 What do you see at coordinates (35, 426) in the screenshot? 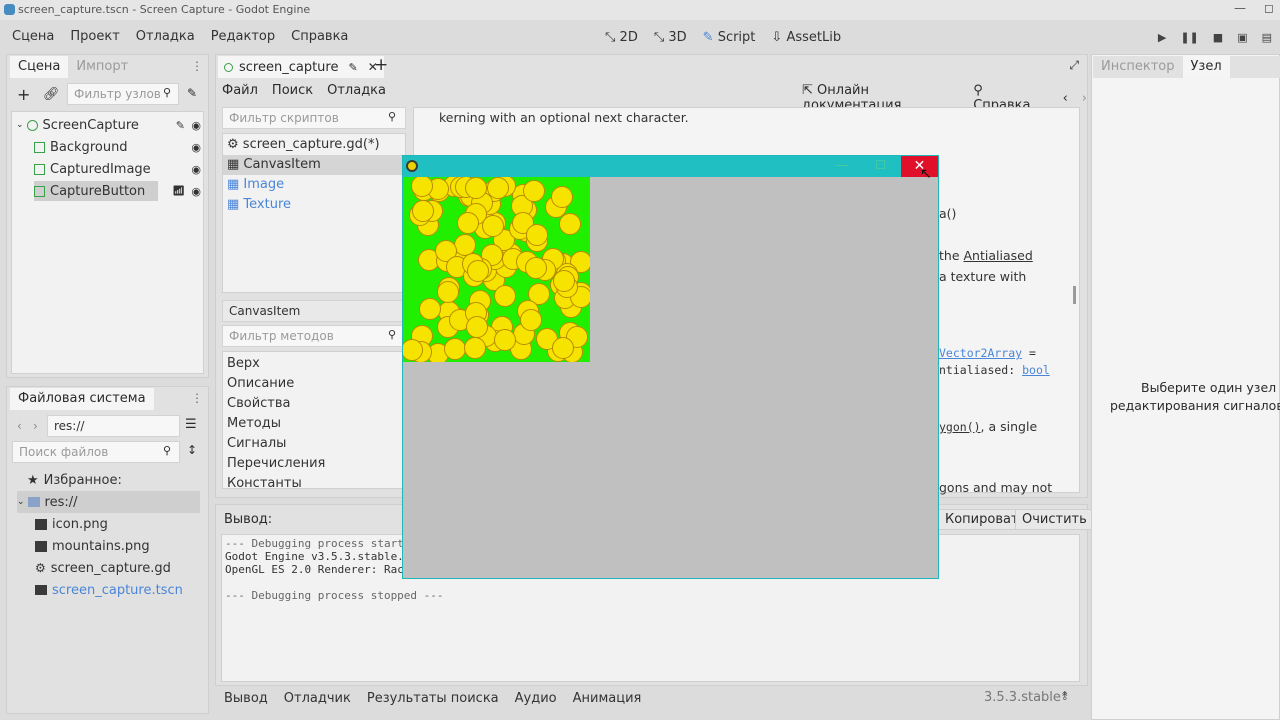
I see `forward-icon: ›` at bounding box center [35, 426].